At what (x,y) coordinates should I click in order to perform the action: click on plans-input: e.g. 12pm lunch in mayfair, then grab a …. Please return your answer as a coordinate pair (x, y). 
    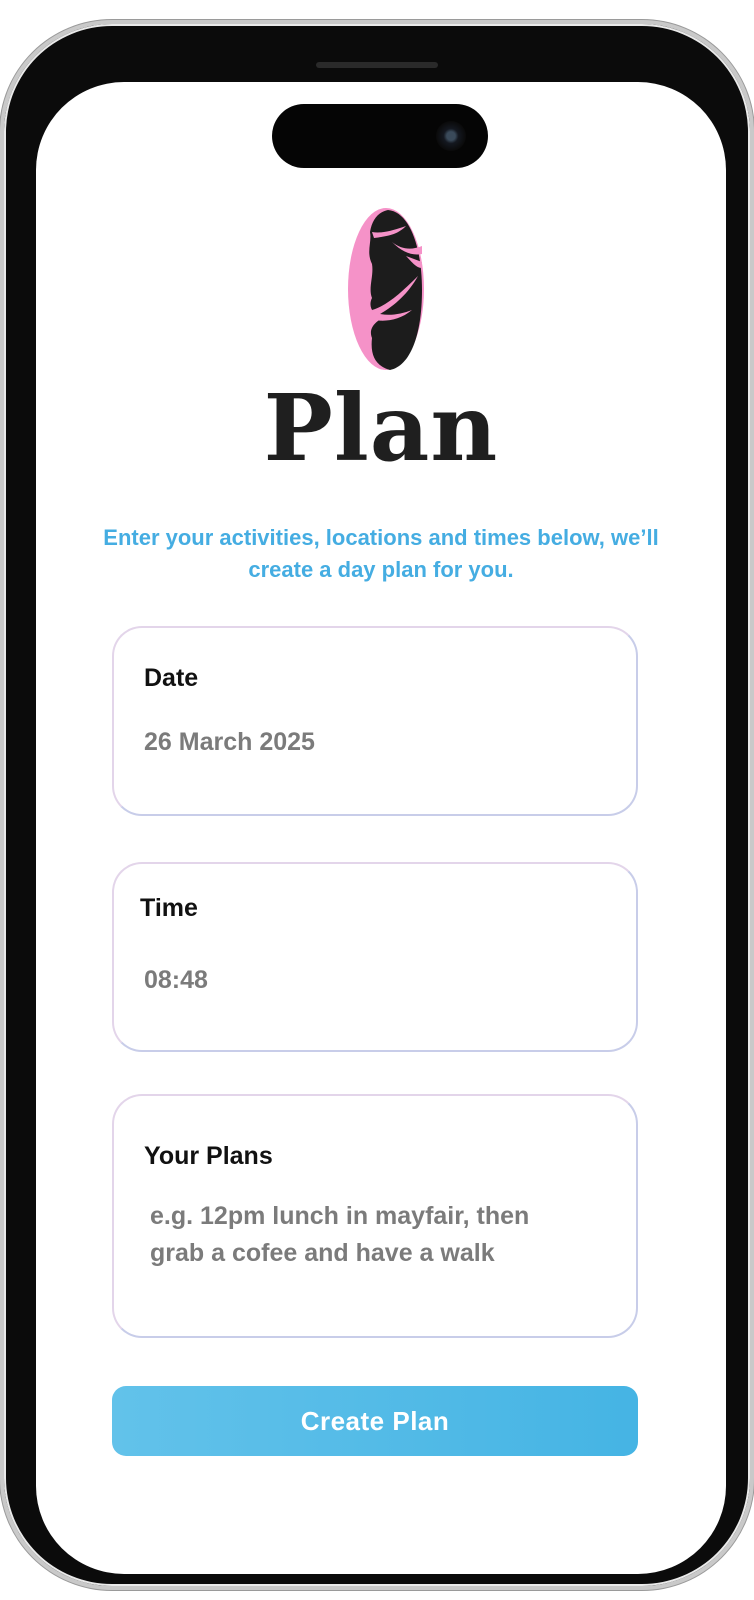
    Looking at the image, I should click on (370, 1235).